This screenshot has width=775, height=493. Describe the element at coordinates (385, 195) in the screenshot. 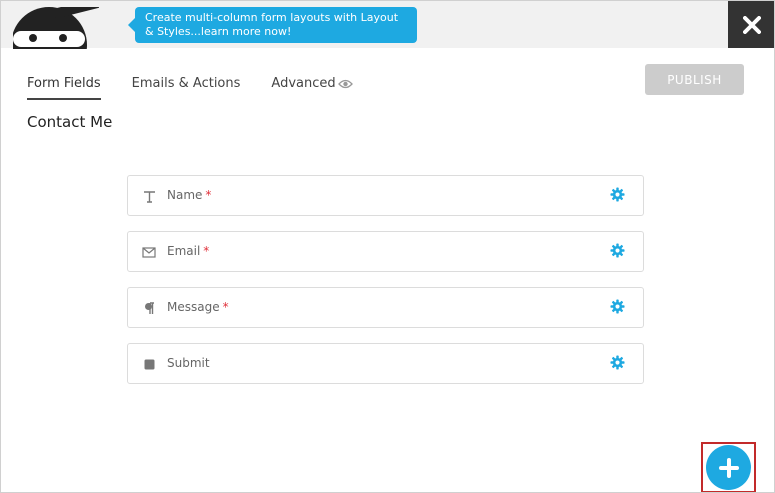

I see `field-name: Name *` at that location.